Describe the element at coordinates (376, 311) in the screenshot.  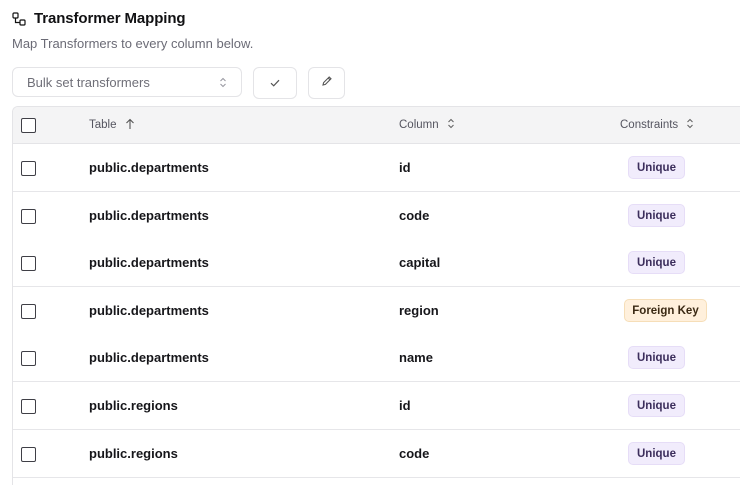
I see `table-row: public.departments region Foreign Key` at that location.